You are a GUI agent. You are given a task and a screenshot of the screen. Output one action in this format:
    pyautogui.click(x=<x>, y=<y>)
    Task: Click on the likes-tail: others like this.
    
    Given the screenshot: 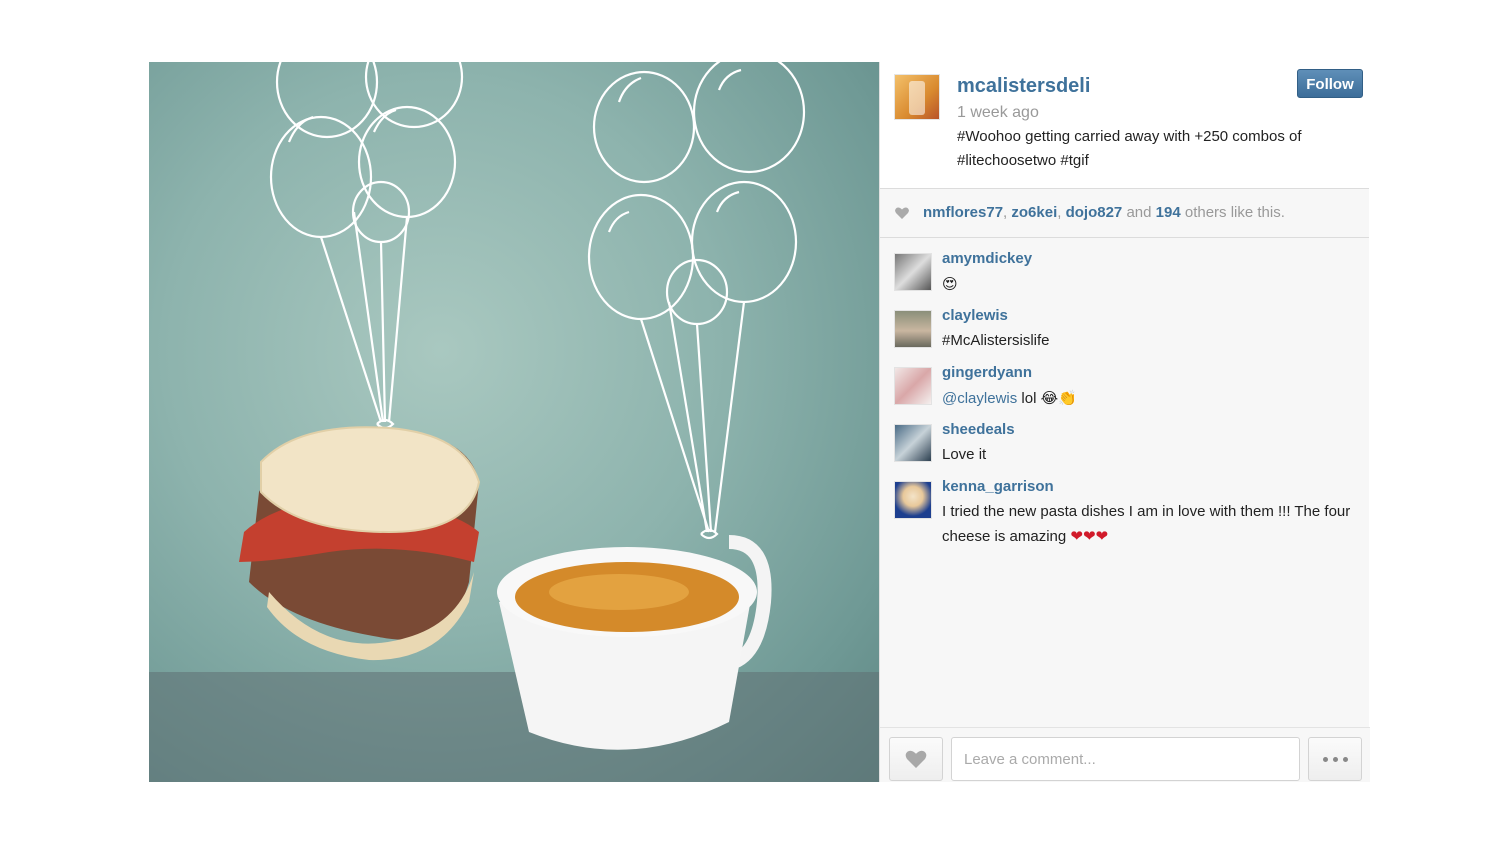 What is the action you would take?
    pyautogui.click(x=1232, y=212)
    